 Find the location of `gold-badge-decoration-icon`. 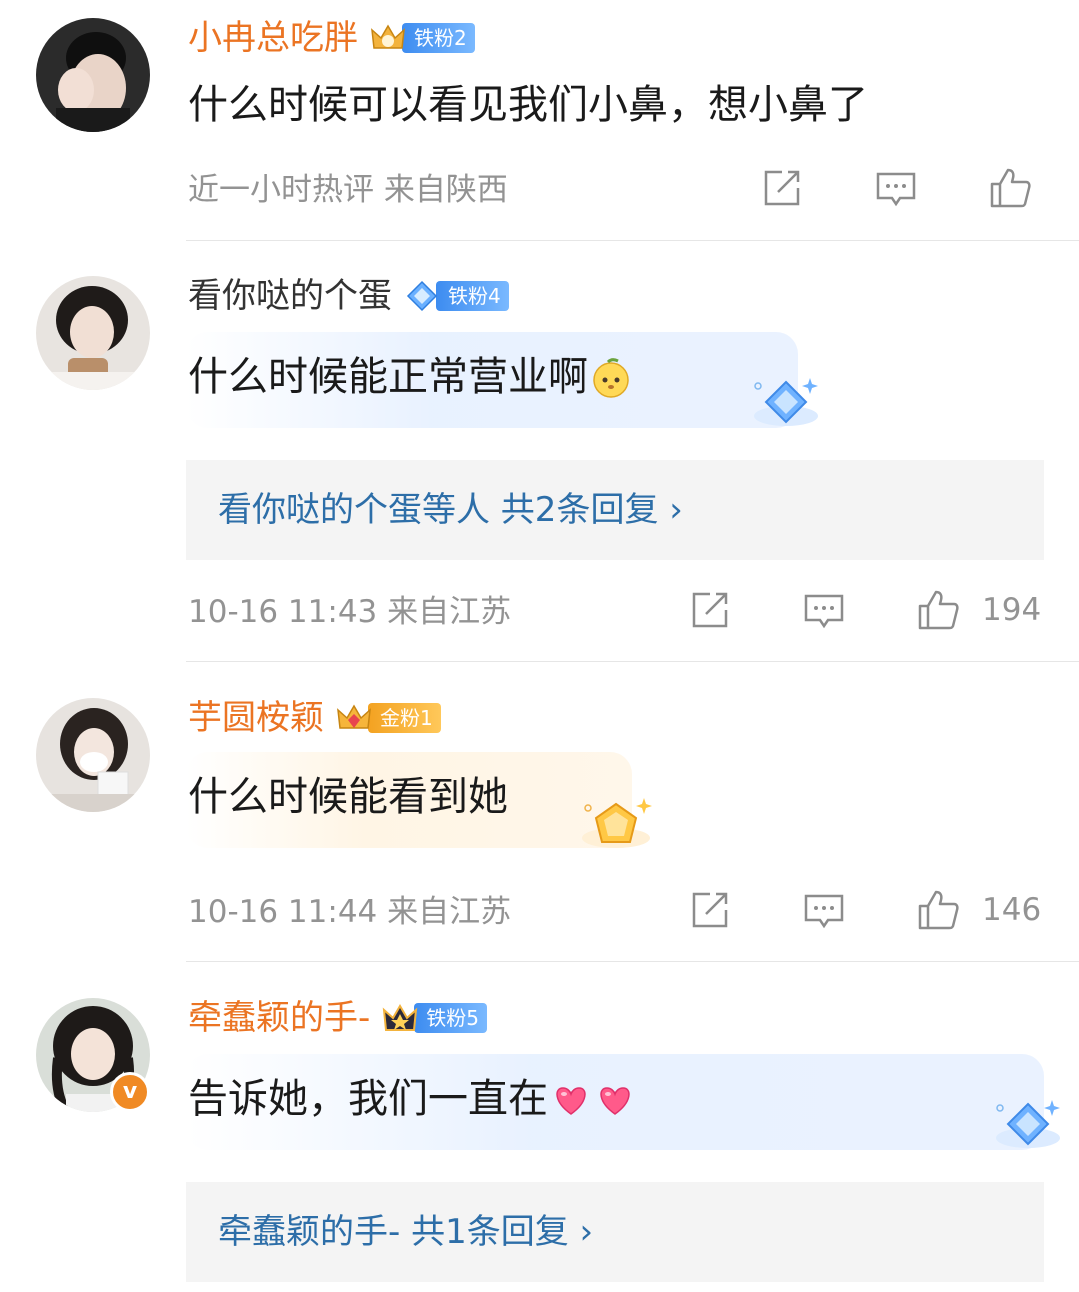

gold-badge-decoration-icon is located at coordinates (617, 823).